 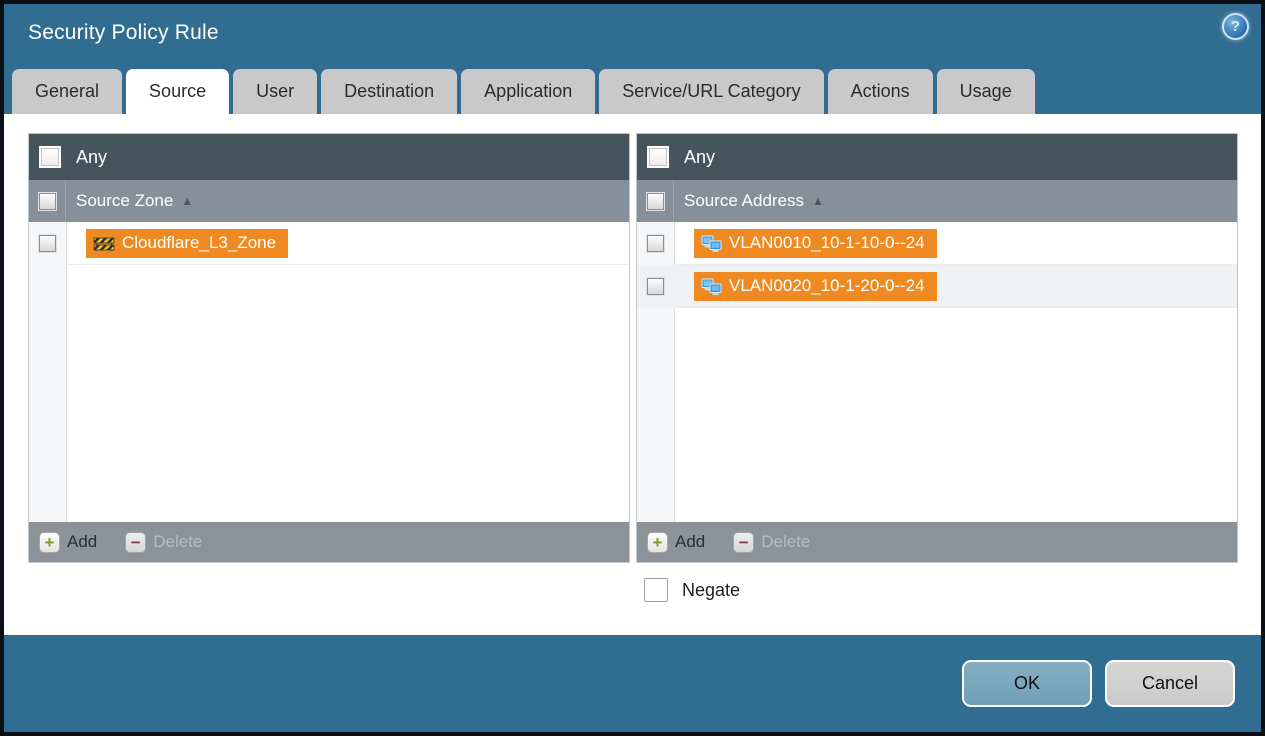 I want to click on tab-service-url-category: Service/URL Category, so click(x=711, y=91).